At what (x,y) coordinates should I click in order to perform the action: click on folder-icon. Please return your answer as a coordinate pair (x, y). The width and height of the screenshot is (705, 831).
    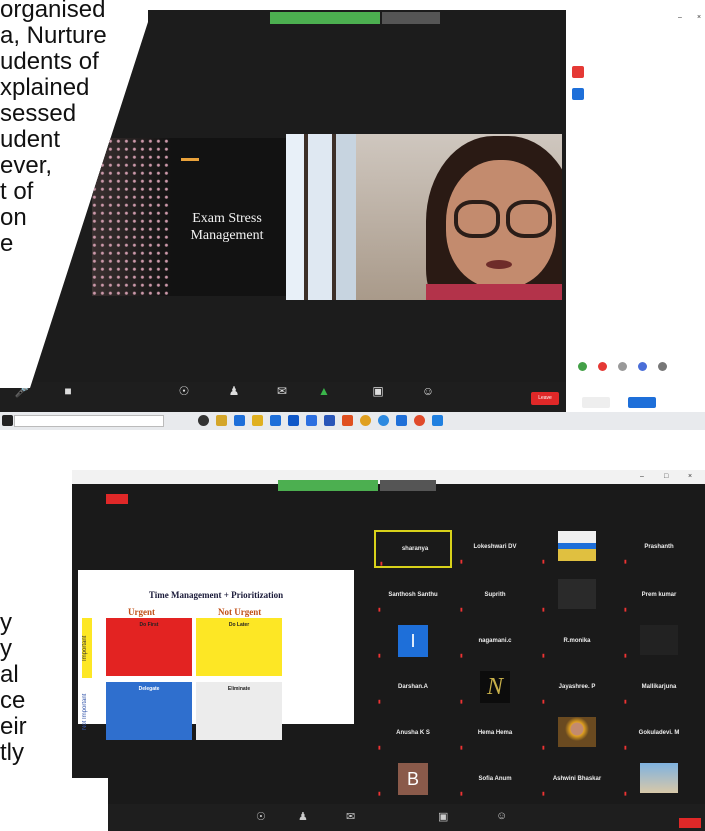
    Looking at the image, I should click on (257, 420).